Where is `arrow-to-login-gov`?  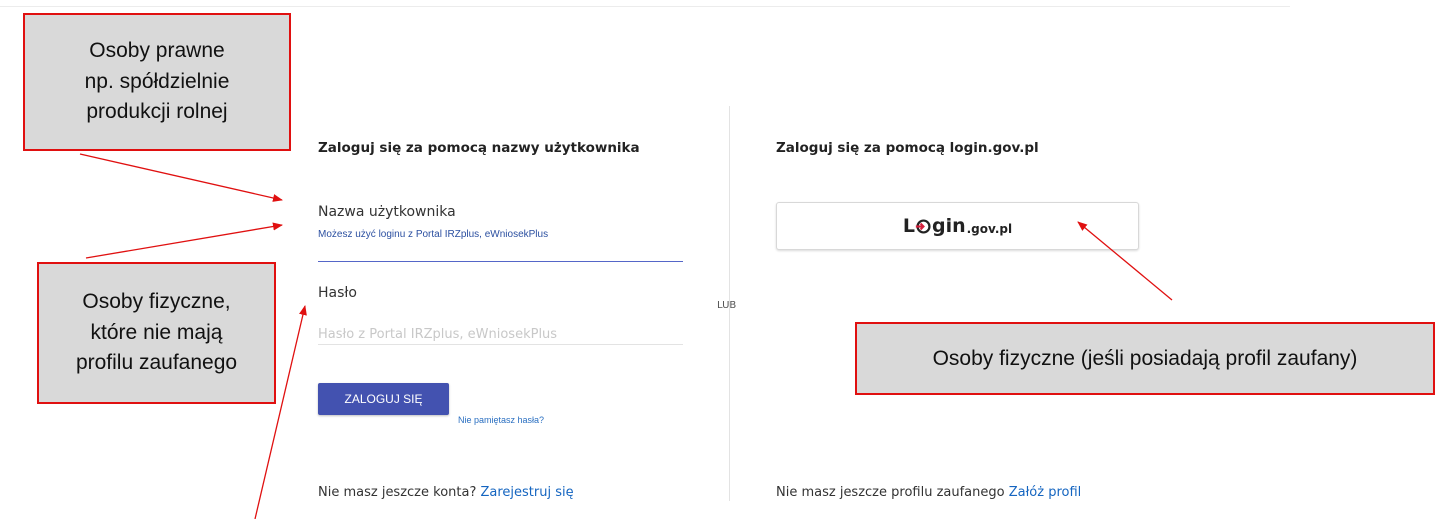 arrow-to-login-gov is located at coordinates (1125, 261).